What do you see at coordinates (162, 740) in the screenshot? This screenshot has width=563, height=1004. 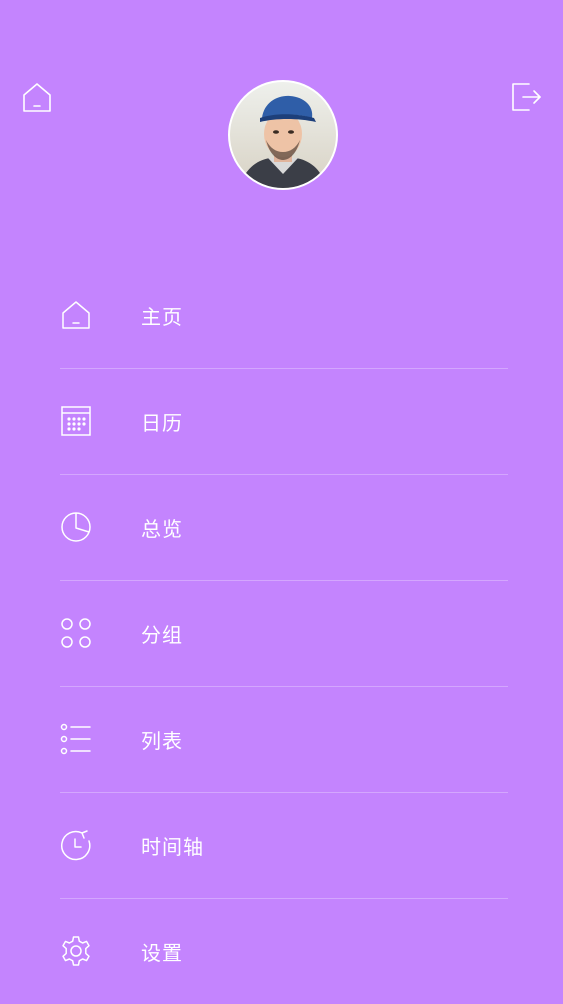 I see `menu-item-label: 列表` at bounding box center [162, 740].